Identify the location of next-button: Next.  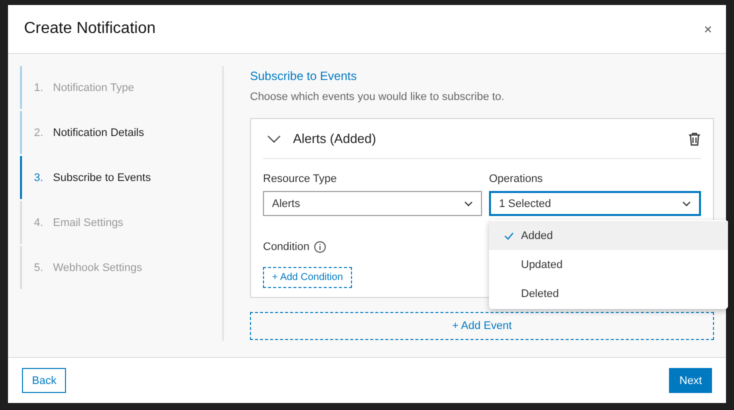
(690, 380).